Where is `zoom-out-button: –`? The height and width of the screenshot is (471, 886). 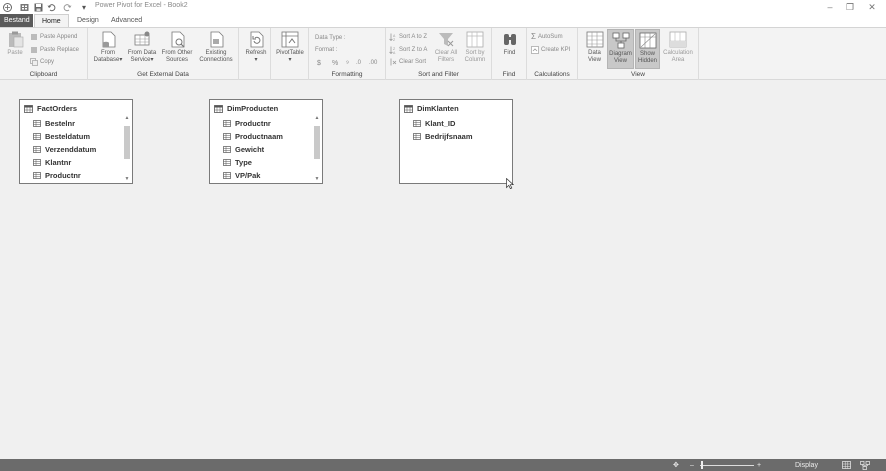 zoom-out-button: – is located at coordinates (692, 465).